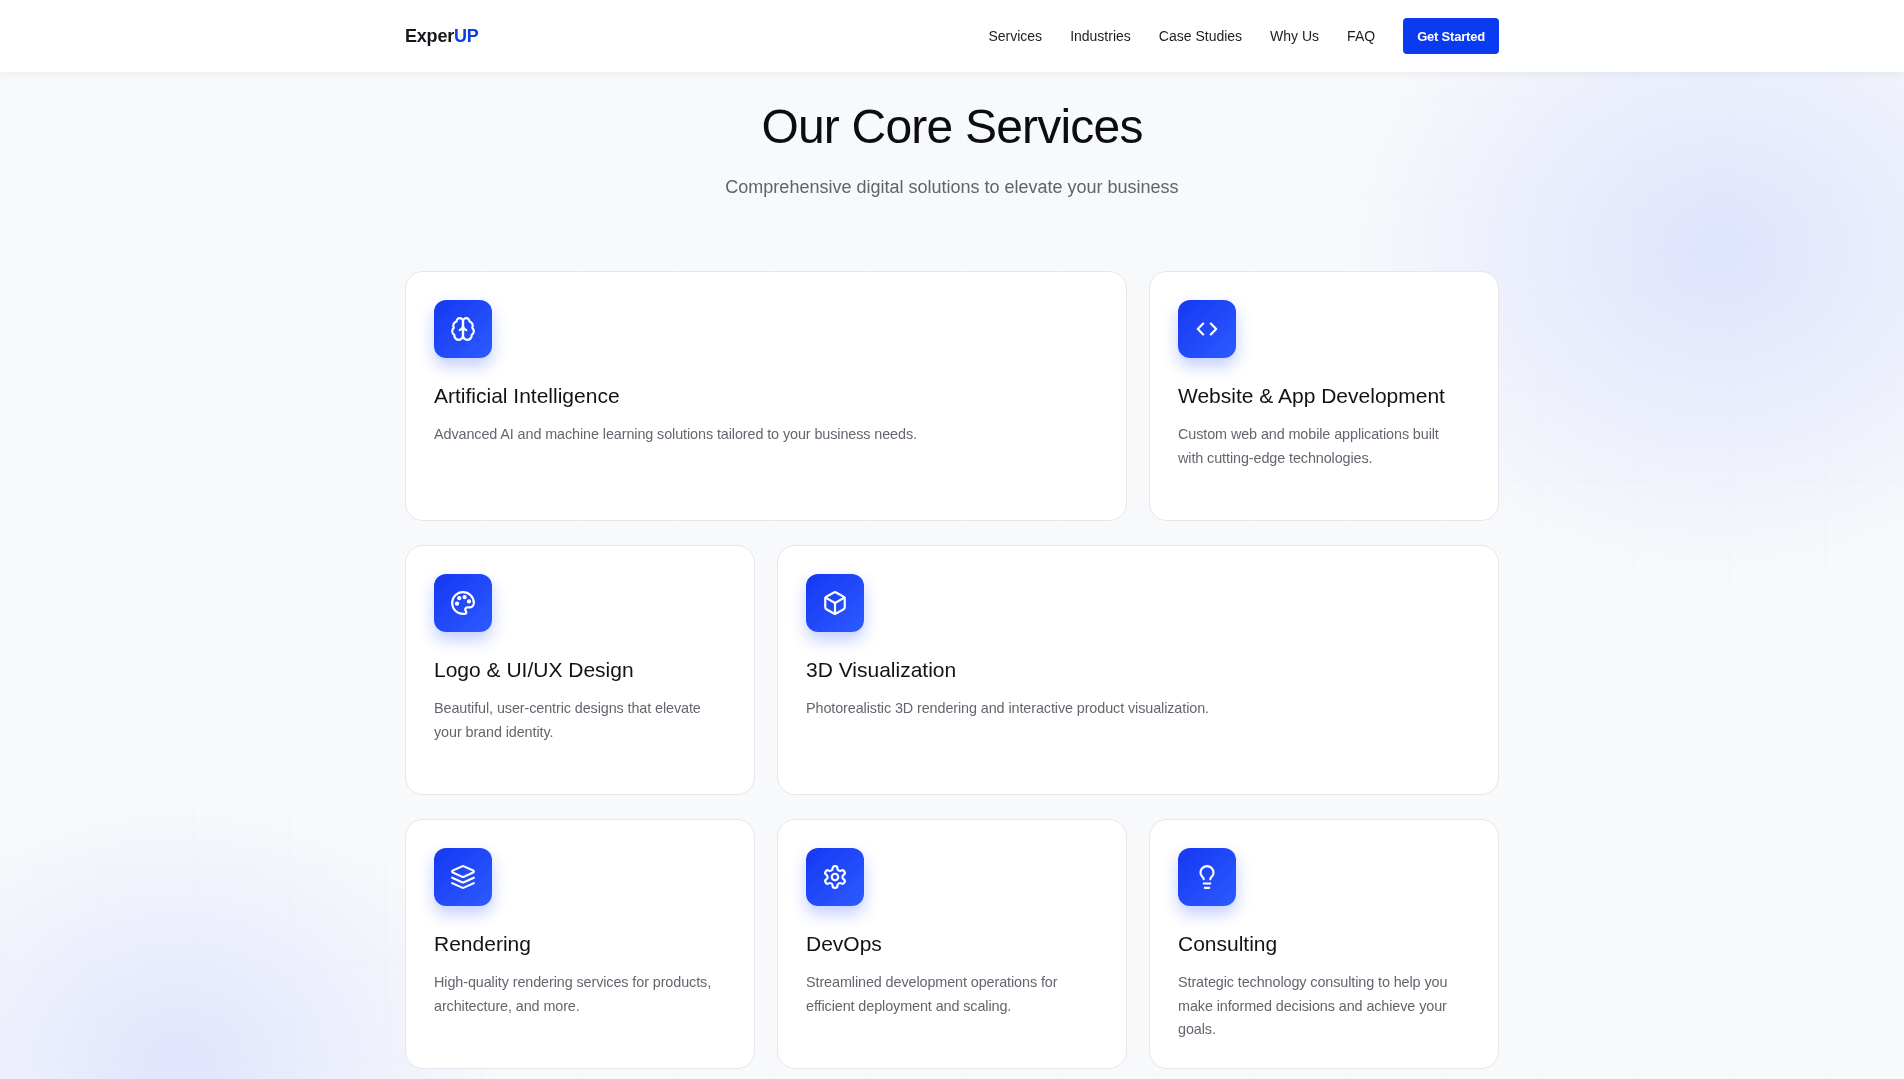  What do you see at coordinates (573, 994) in the screenshot?
I see `card-description: High-quality rendering services for products, architecture, and more.` at bounding box center [573, 994].